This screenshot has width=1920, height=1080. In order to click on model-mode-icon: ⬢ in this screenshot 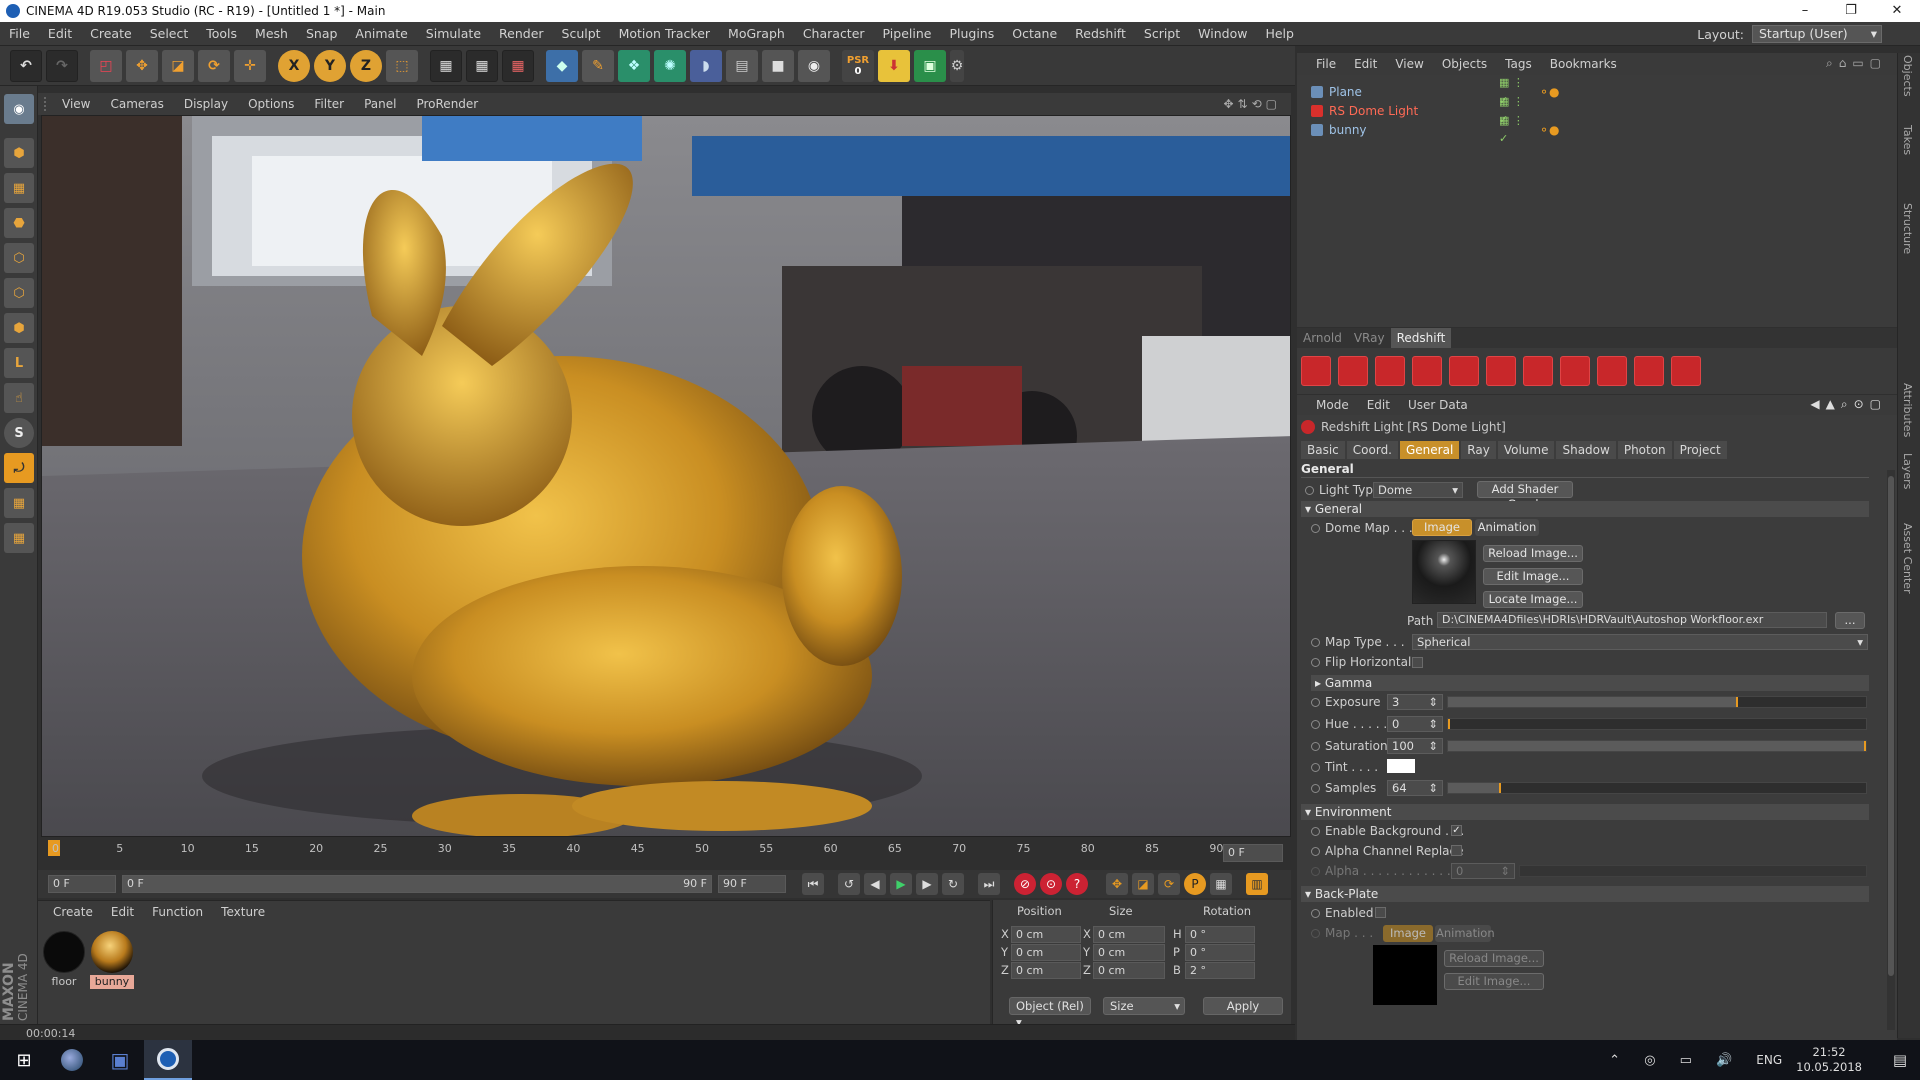, I will do `click(19, 153)`.